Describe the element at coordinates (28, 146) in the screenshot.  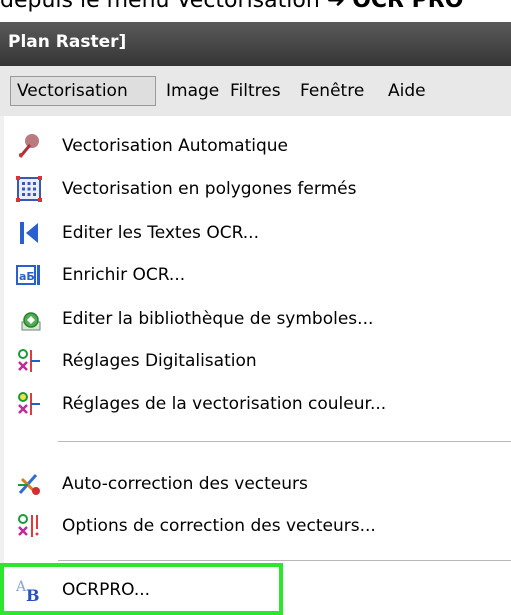
I see `auto-vectorize-icon` at that location.